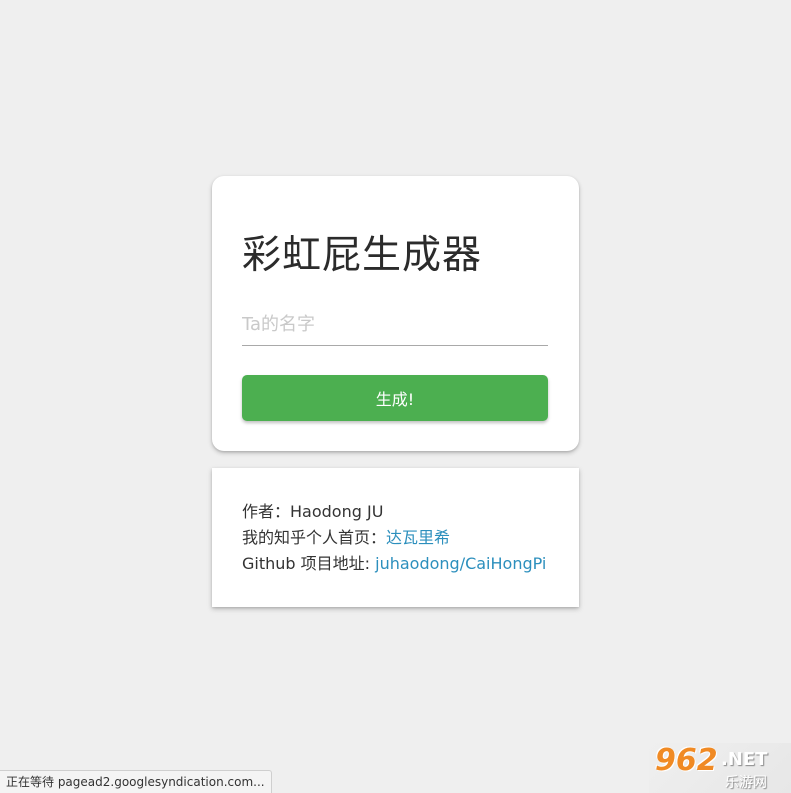 The width and height of the screenshot is (791, 793). What do you see at coordinates (314, 537) in the screenshot?
I see `zhihu-label: 我的知乎个人首页：` at bounding box center [314, 537].